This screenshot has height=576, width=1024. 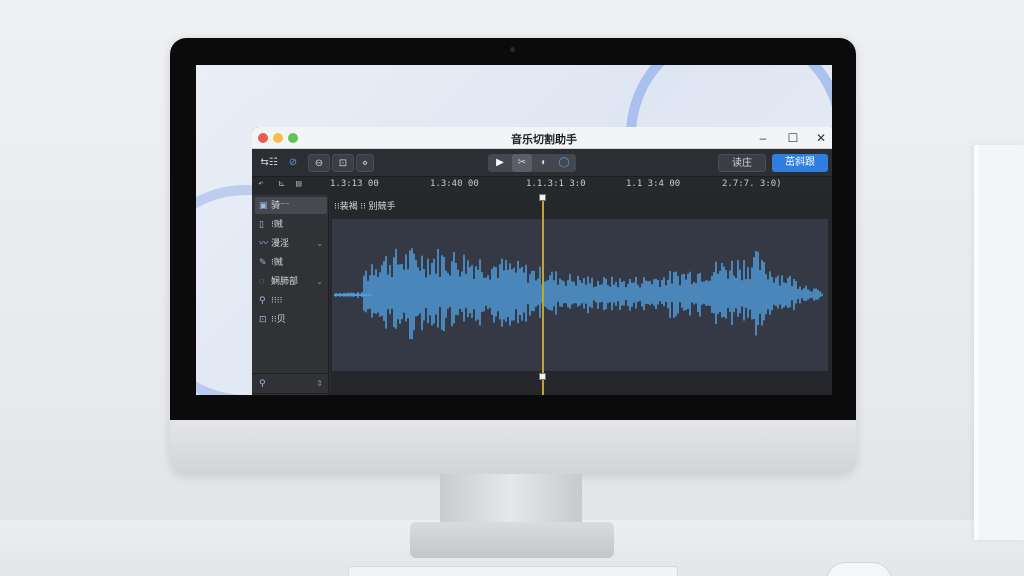 What do you see at coordinates (511, 500) in the screenshot?
I see `monitor-stand` at bounding box center [511, 500].